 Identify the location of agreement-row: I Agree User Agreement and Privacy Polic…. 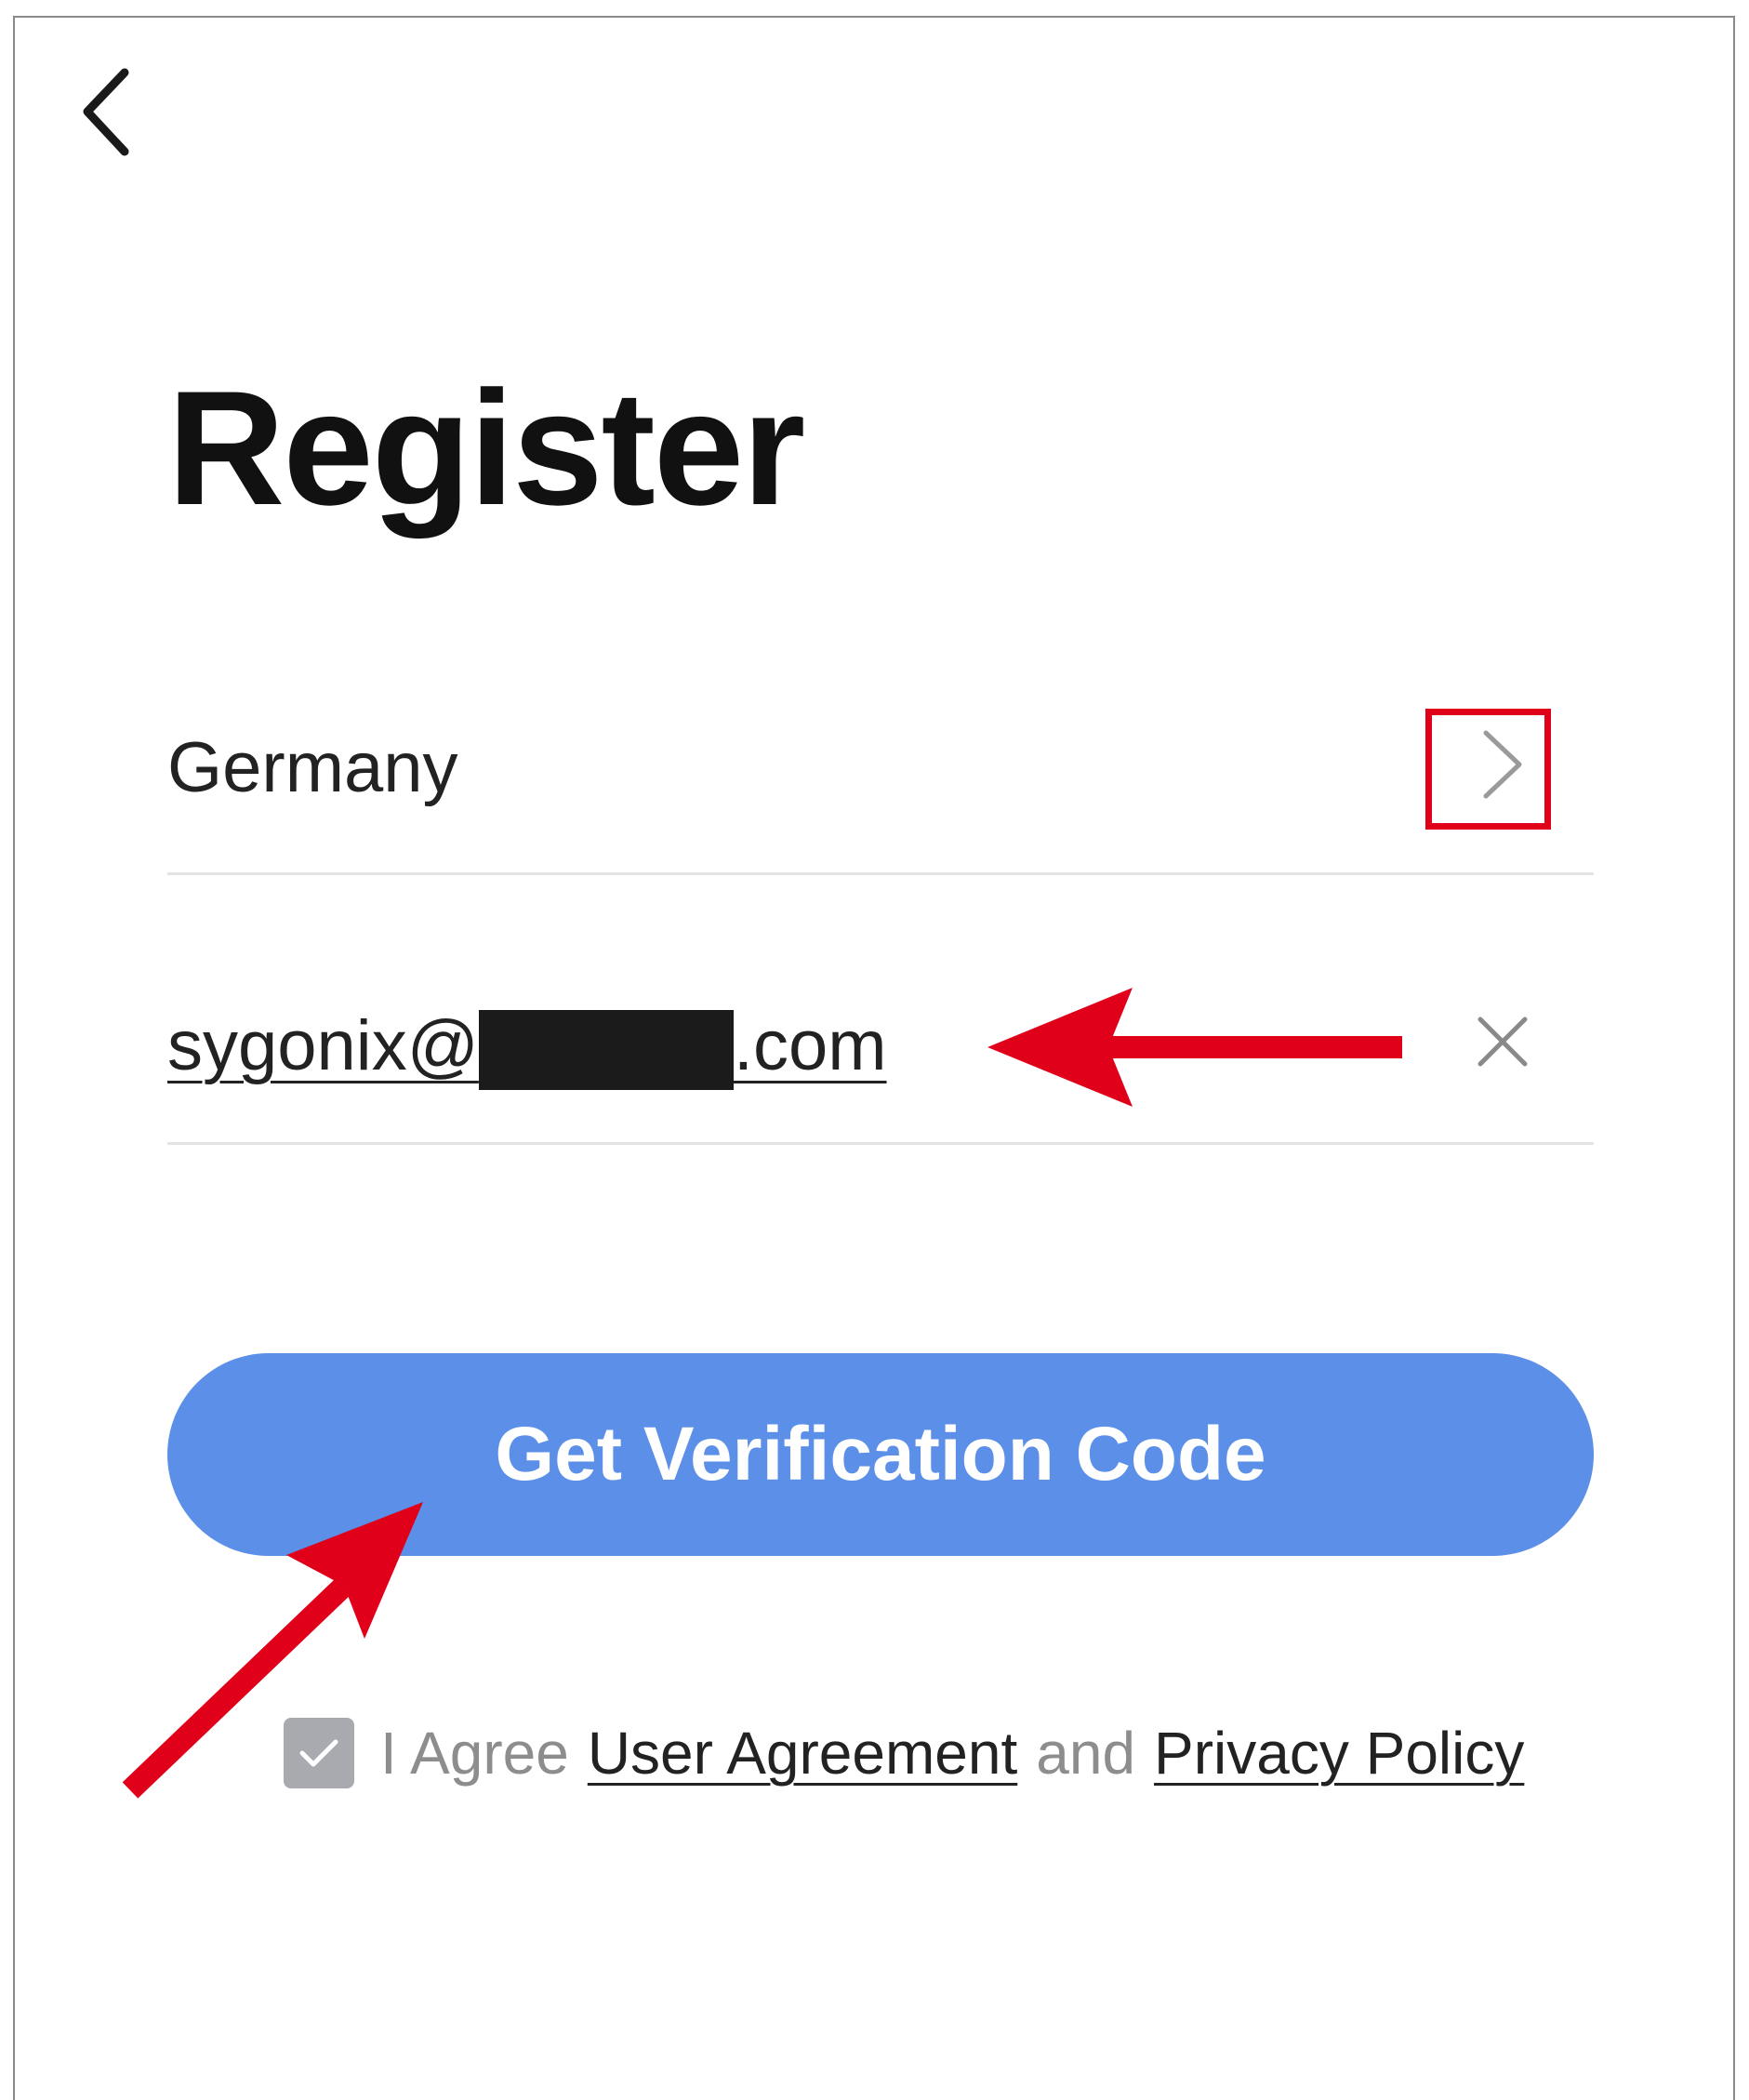
(904, 1753).